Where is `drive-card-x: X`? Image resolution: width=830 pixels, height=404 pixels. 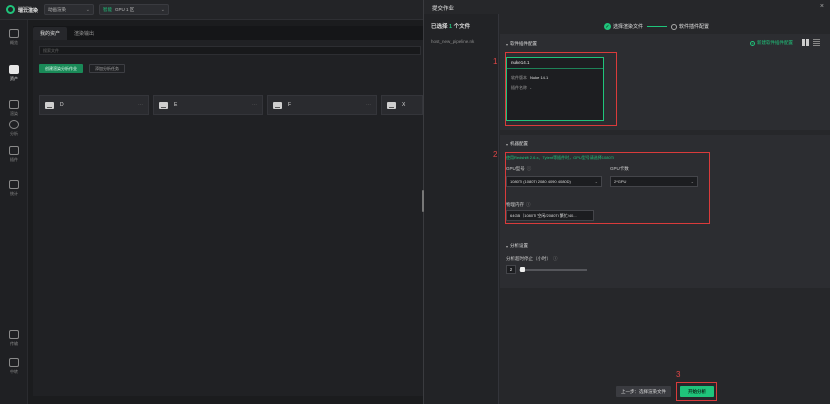
drive-card-x: X is located at coordinates (402, 105).